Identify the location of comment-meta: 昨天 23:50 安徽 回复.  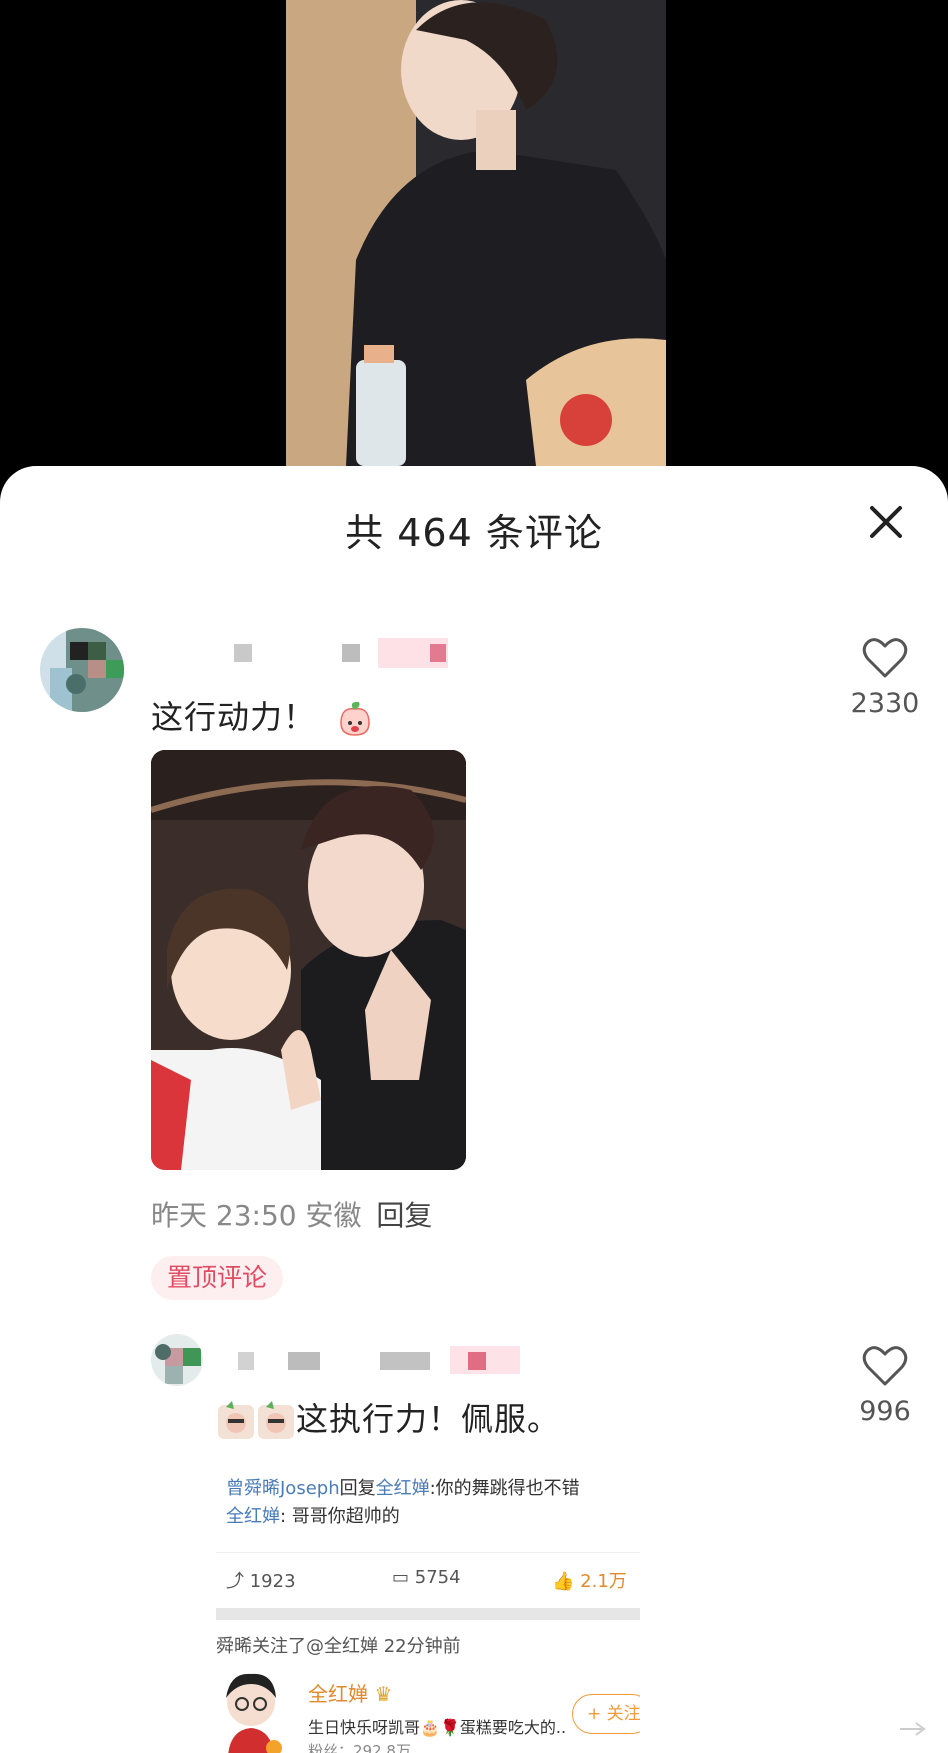
(292, 1215).